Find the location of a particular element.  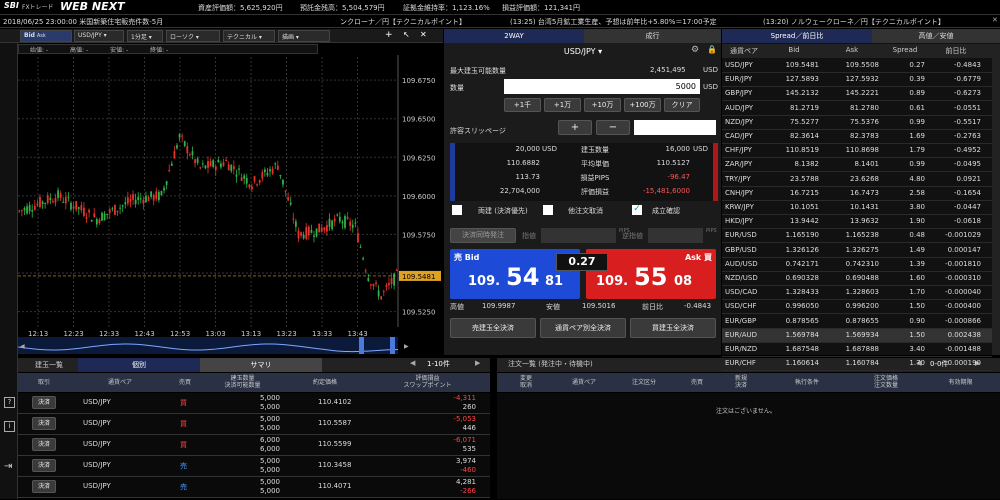

rate-row: AUD/JPY 81.2719 81.2780 0.61 -0.0551 is located at coordinates (857, 109).